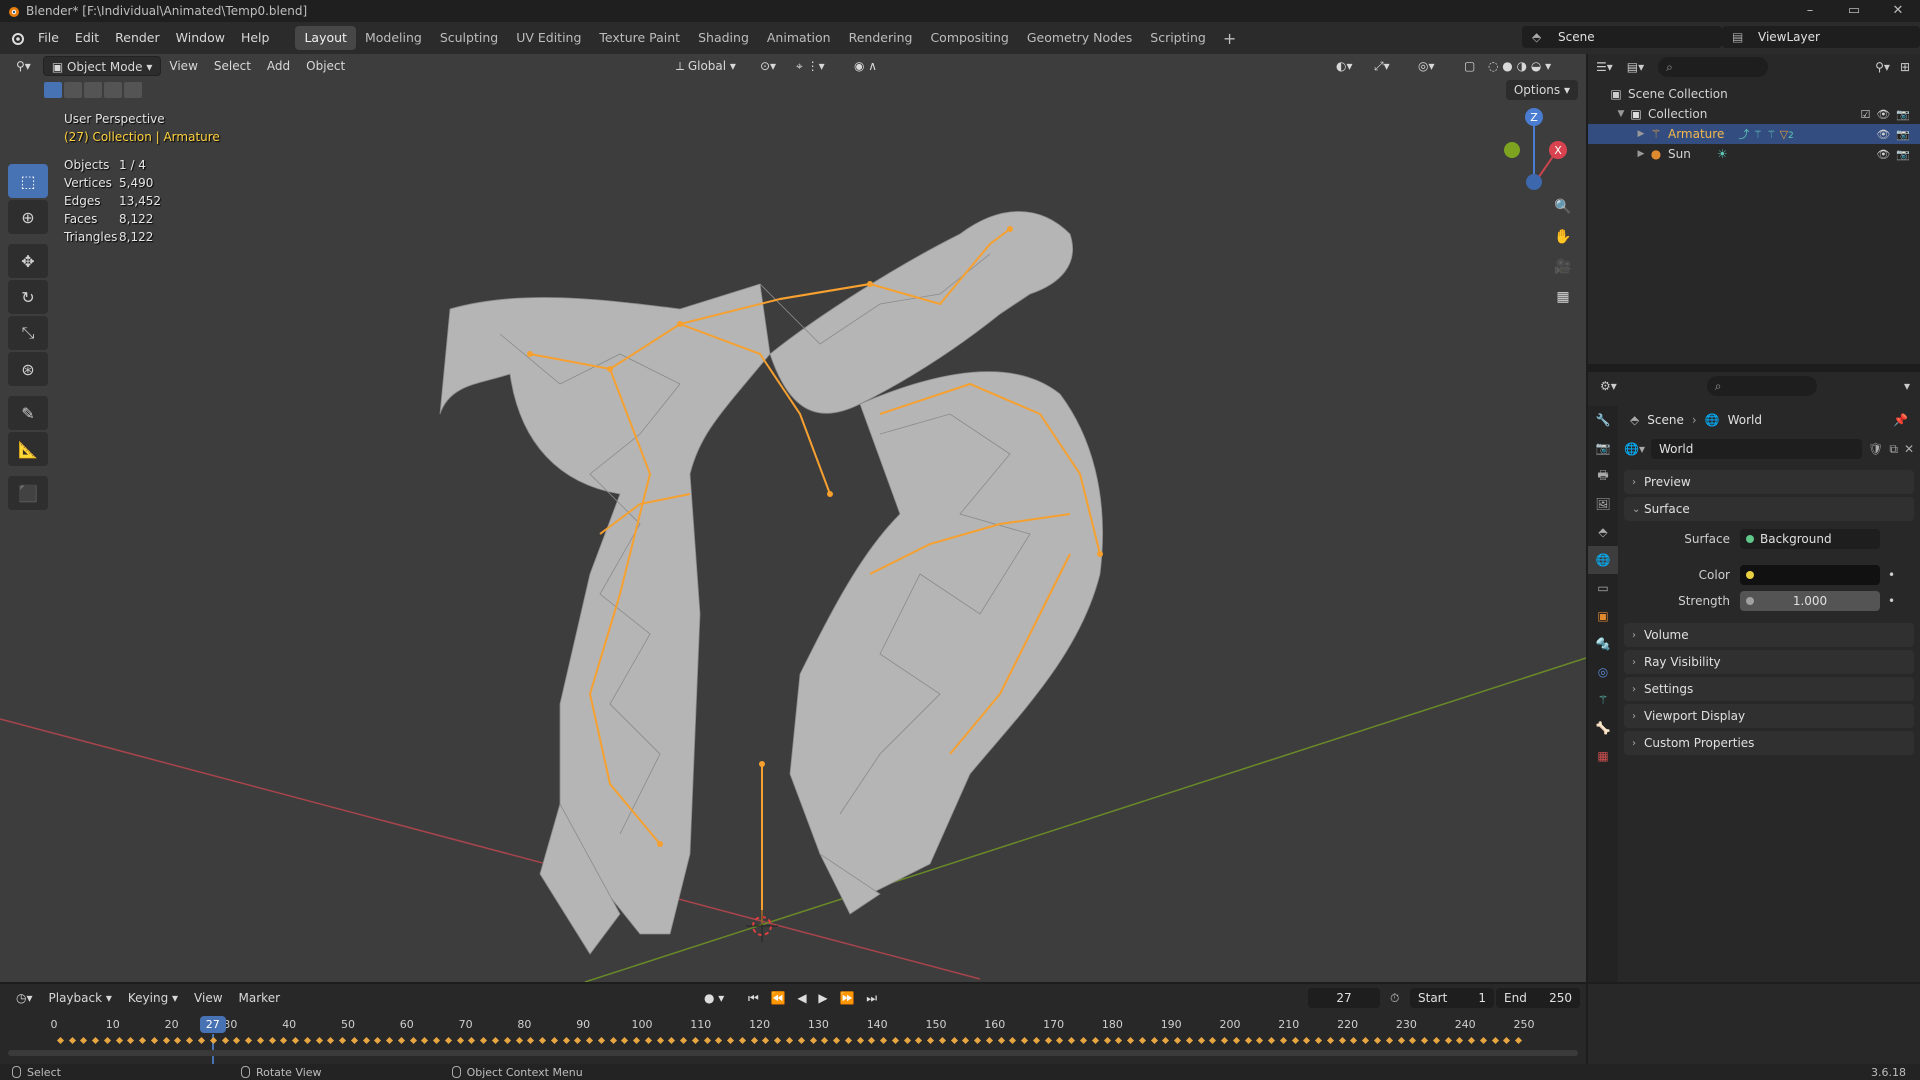 This screenshot has height=1080, width=1920. What do you see at coordinates (819, 1041) in the screenshot?
I see `keyframe-strip` at bounding box center [819, 1041].